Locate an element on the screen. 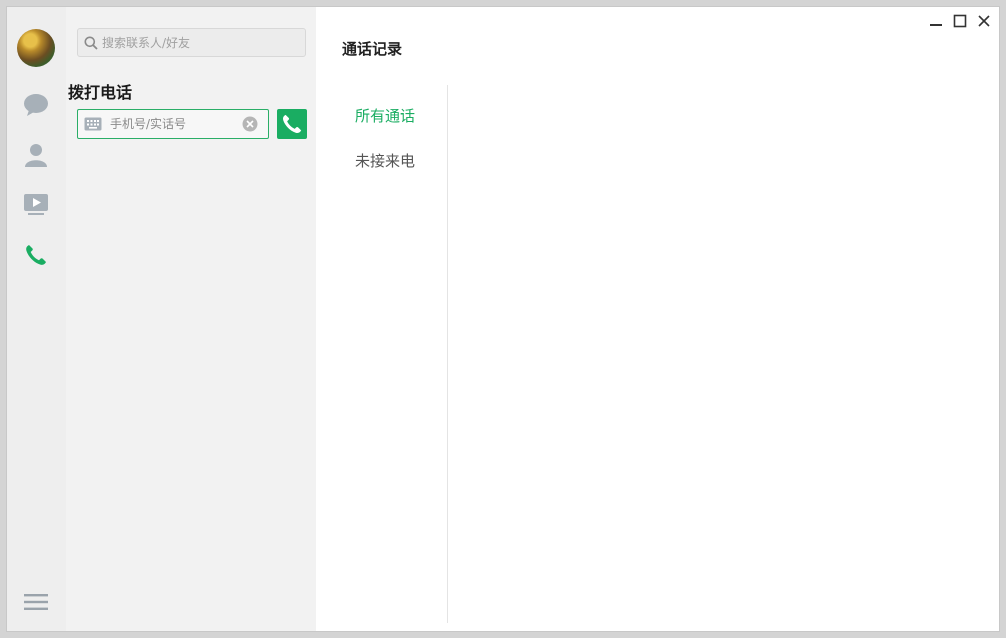 This screenshot has height=638, width=1006. close-icon is located at coordinates (984, 21).